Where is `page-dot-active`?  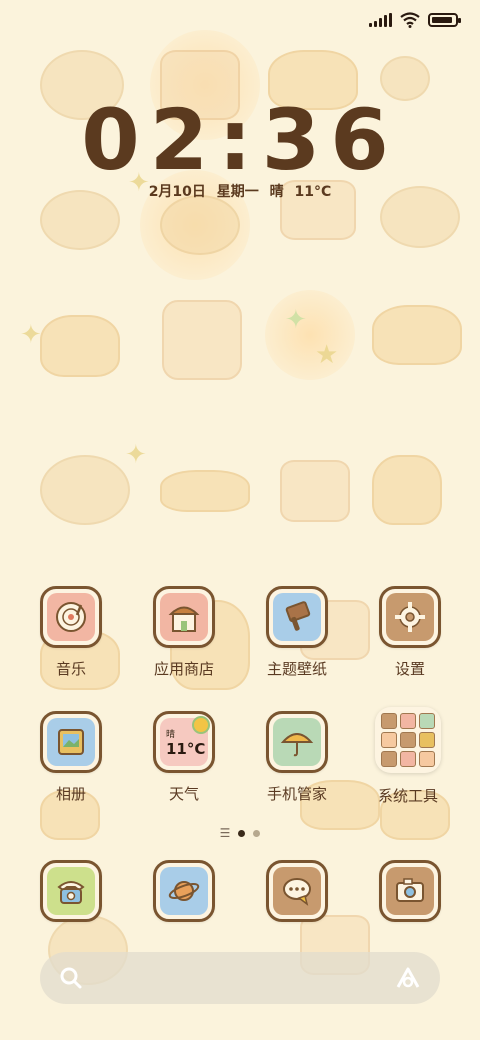 page-dot-active is located at coordinates (242, 833).